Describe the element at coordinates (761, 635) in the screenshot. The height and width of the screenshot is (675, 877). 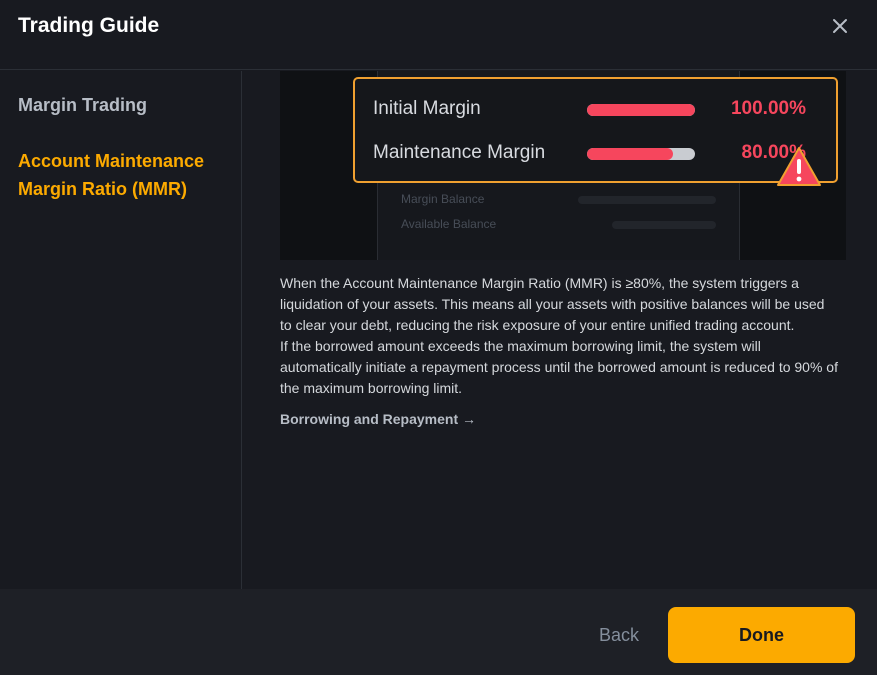
I see `done-button: Done` at that location.